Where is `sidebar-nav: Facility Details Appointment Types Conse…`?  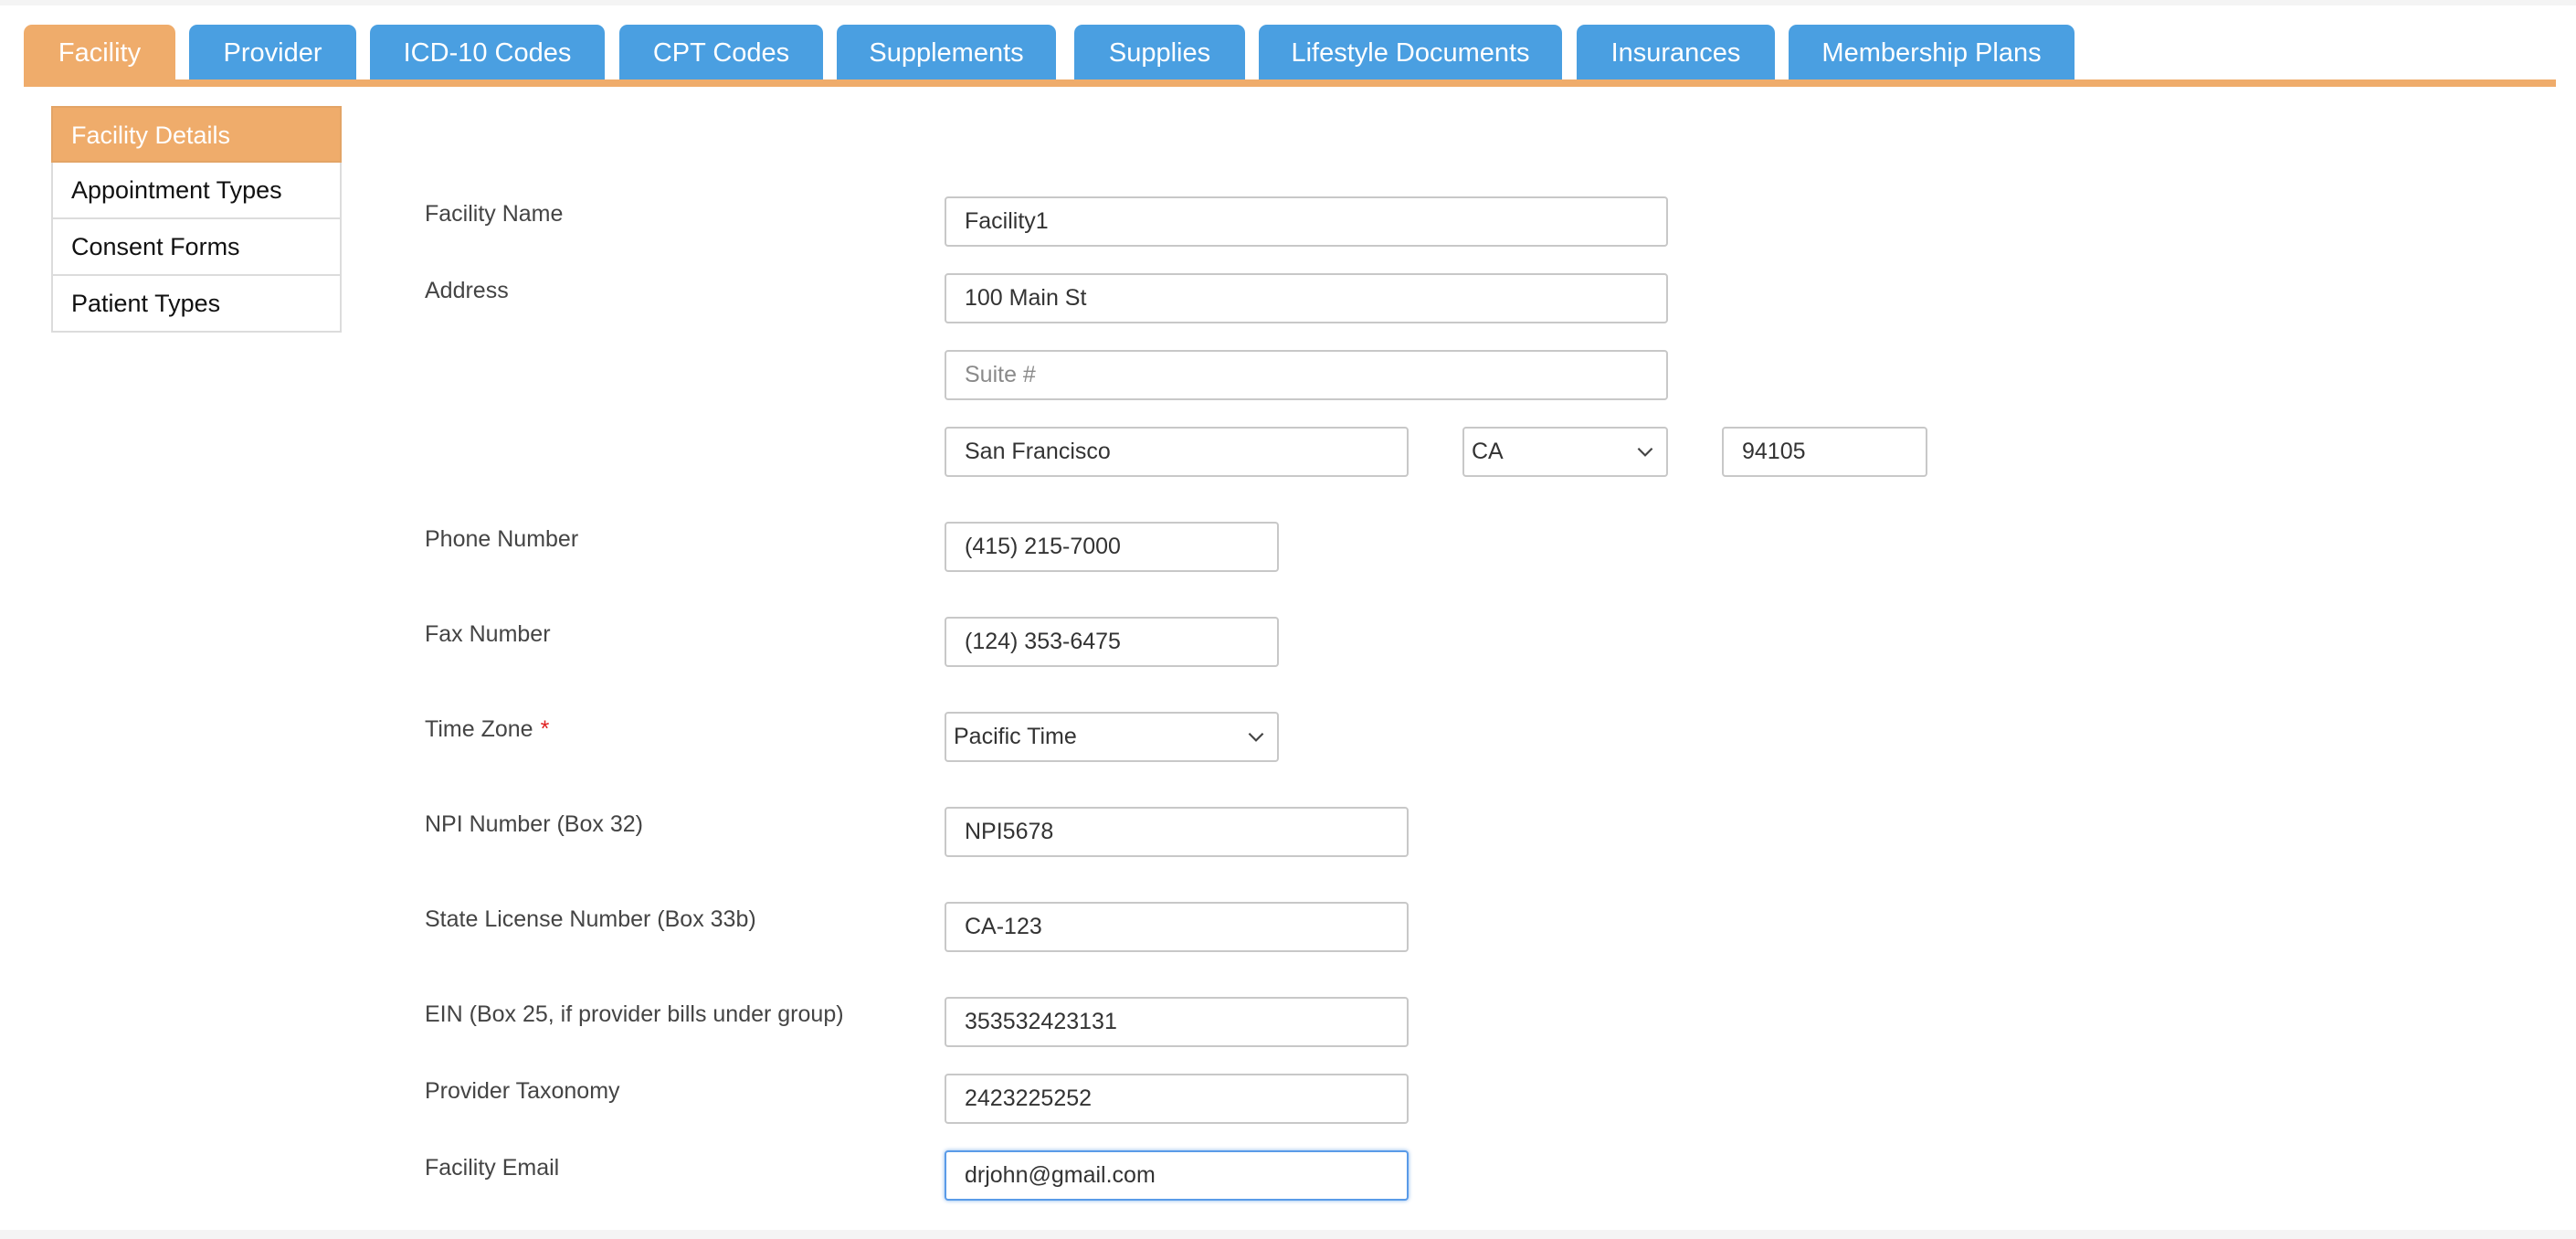 sidebar-nav: Facility Details Appointment Types Conse… is located at coordinates (196, 220).